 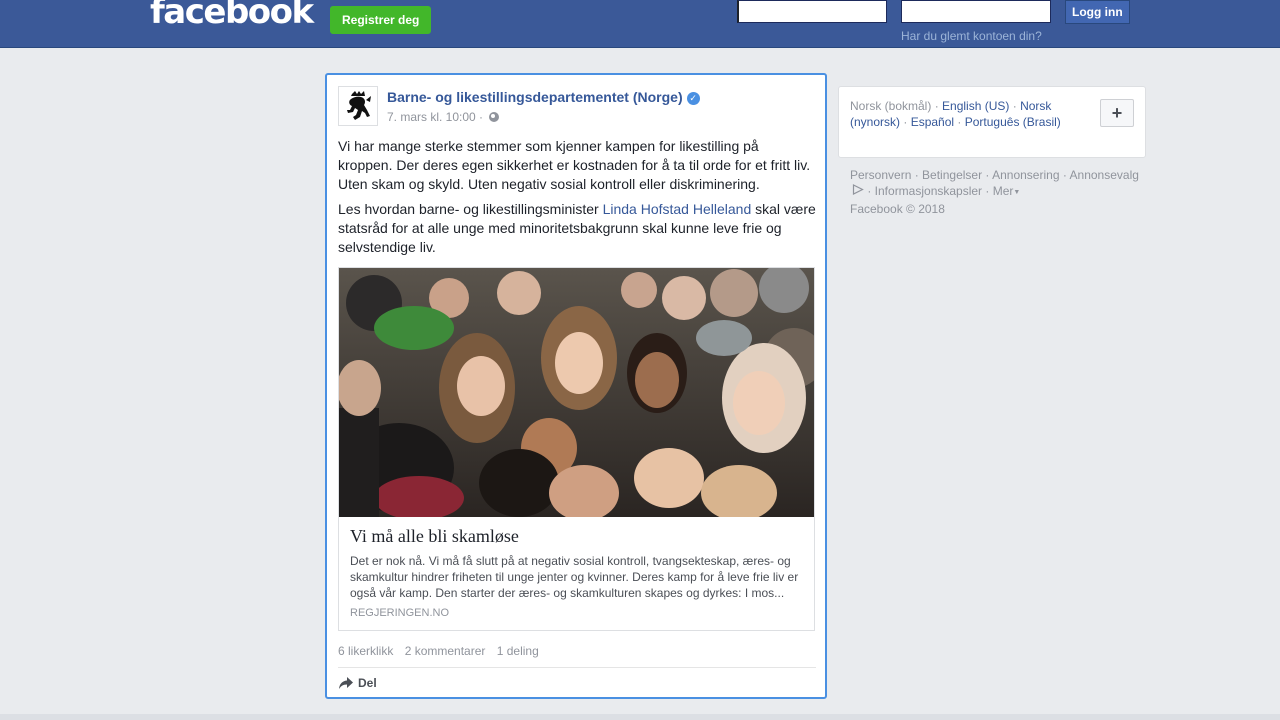 I want to click on footer-link: Annonsevalg, so click(x=1104, y=175).